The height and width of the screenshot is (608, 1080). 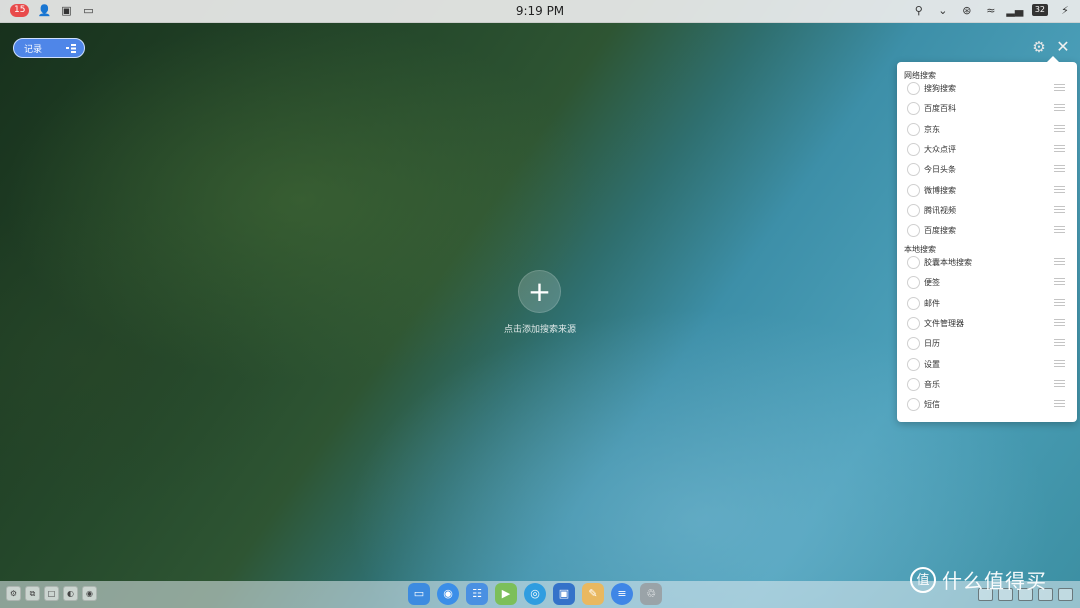 What do you see at coordinates (71, 48) in the screenshot?
I see `tree-icon` at bounding box center [71, 48].